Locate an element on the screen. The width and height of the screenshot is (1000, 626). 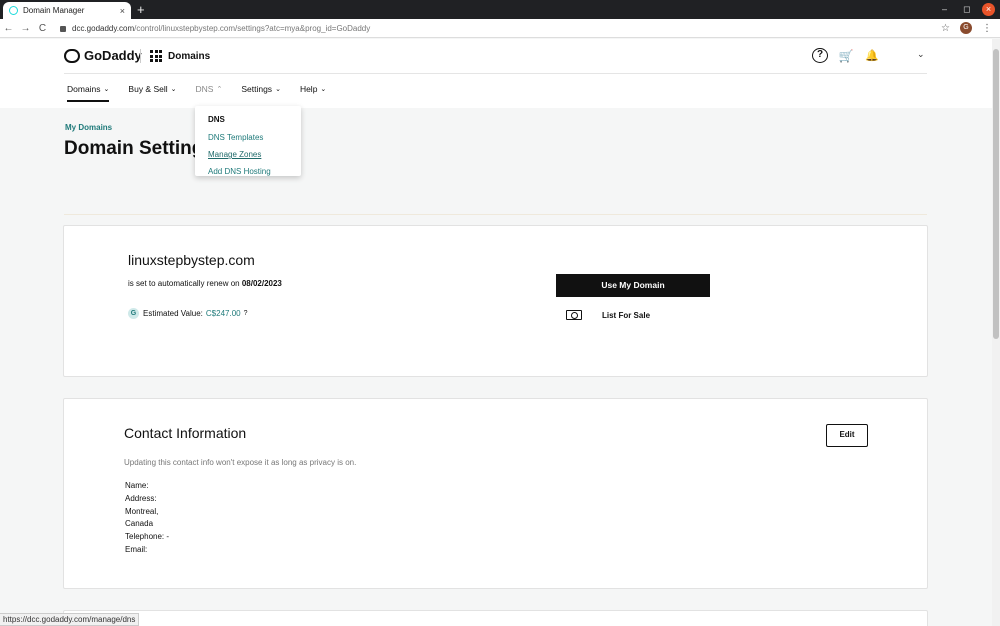
browser-tab-bar: Domain Manager × + – ◻ × is located at coordinates (500, 9).